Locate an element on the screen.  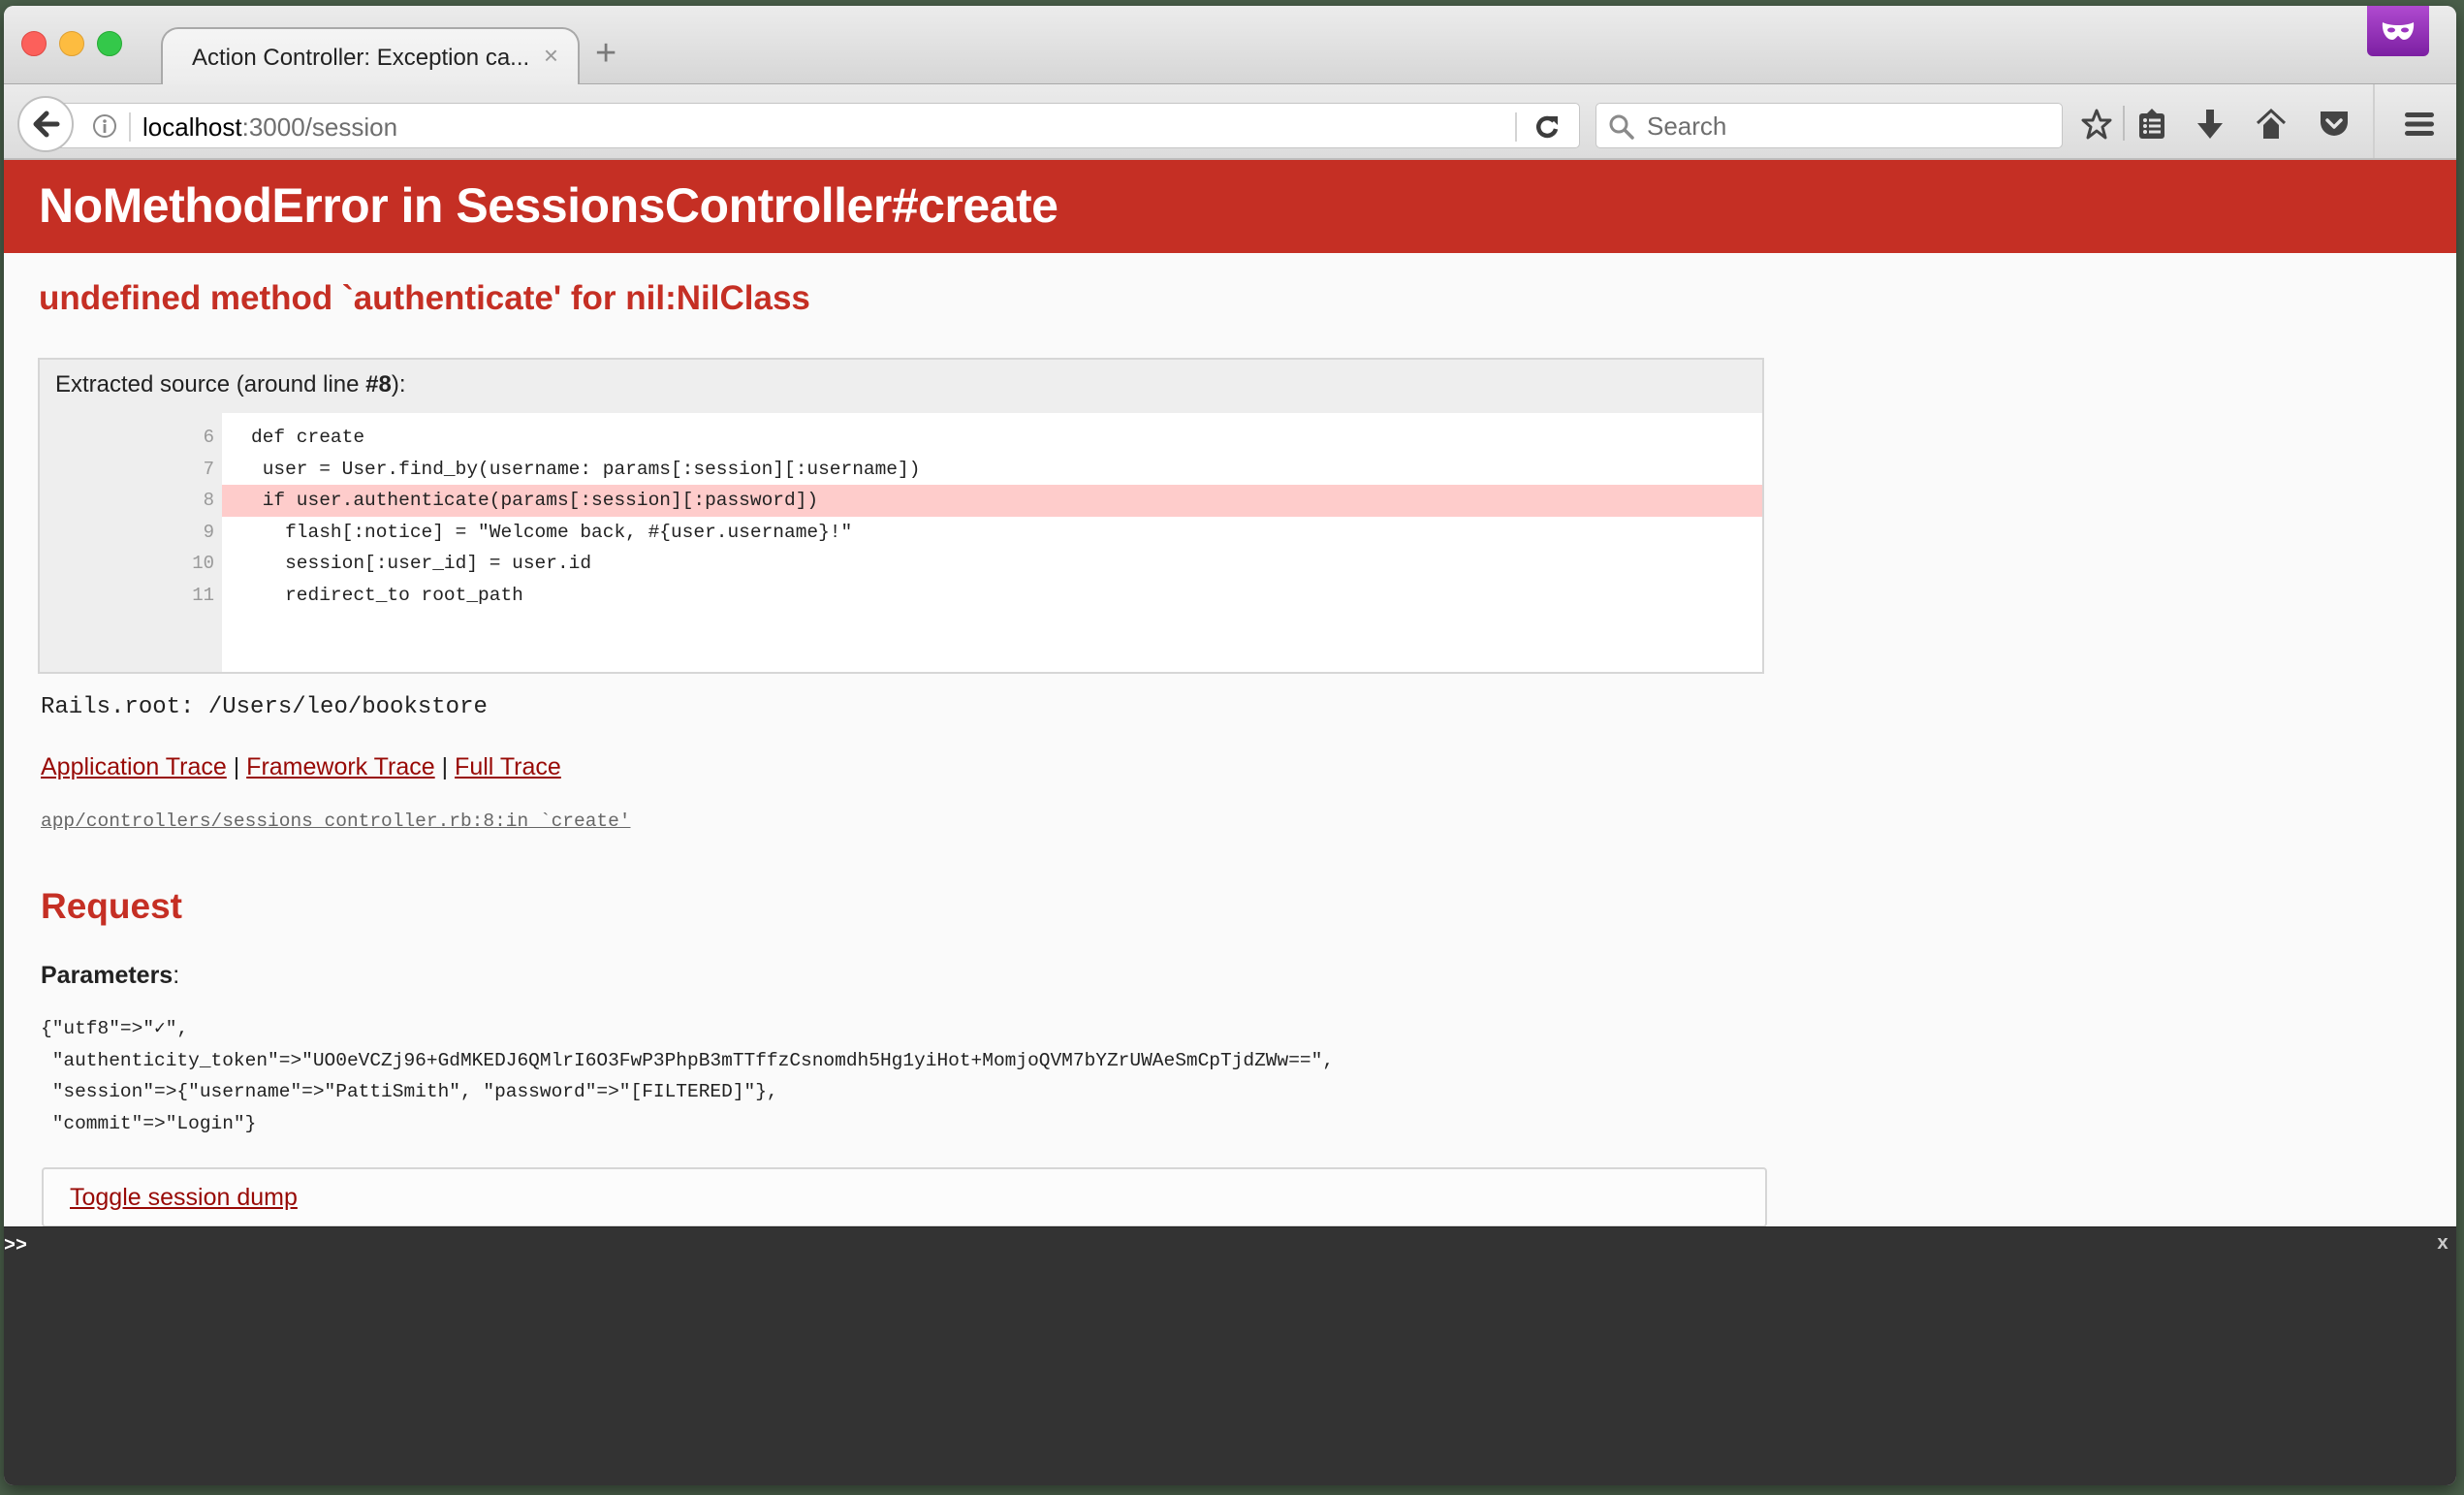
back-button is located at coordinates (45, 124).